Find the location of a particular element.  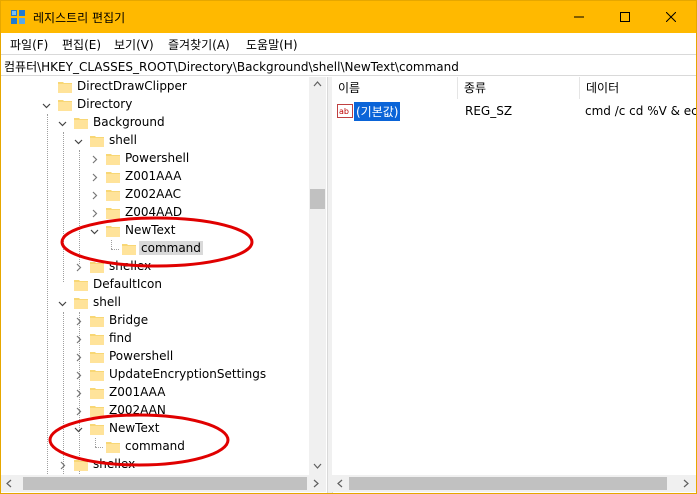

tree-item-powershell-2: Powershell is located at coordinates (141, 356).